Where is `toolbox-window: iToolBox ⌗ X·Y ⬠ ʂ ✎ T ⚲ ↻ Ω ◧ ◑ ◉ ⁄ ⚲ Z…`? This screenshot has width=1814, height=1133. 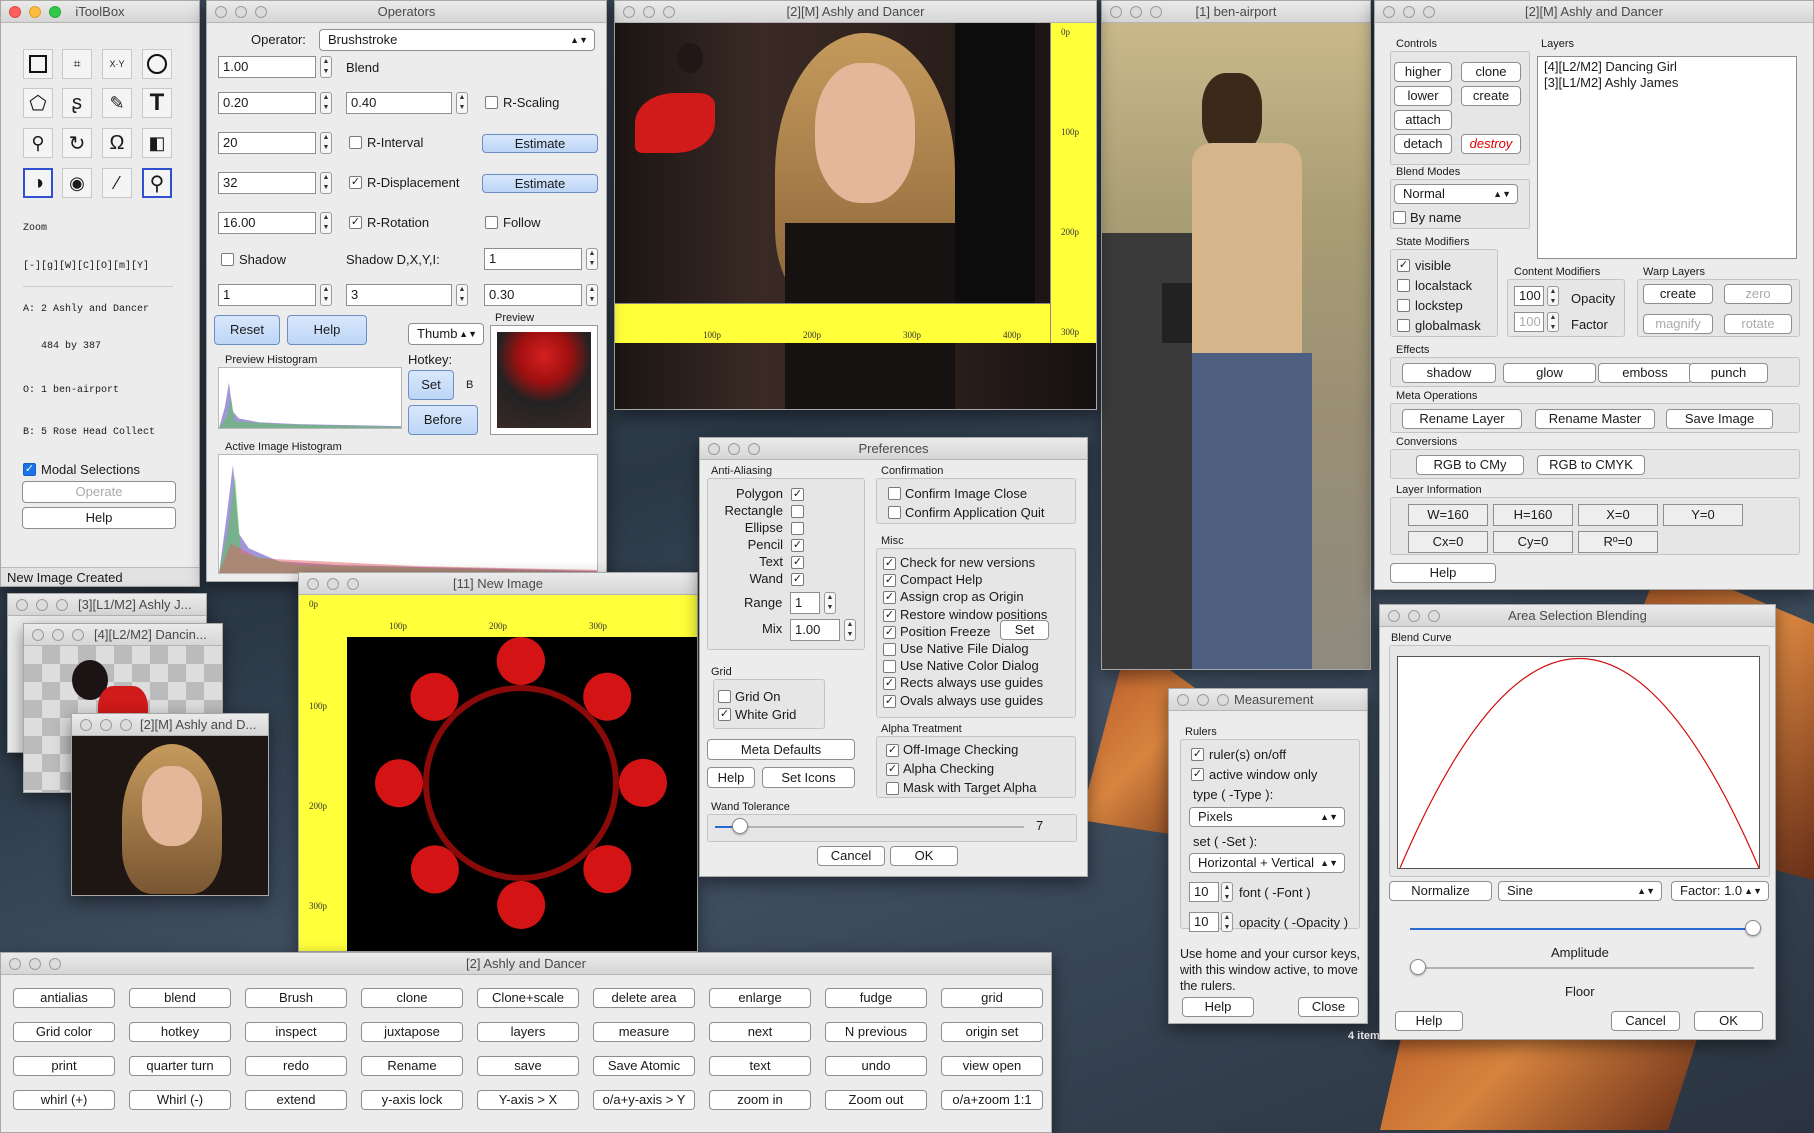
toolbox-window: iToolBox ⌗ X·Y ⬠ ʂ ✎ T ⚲ ↻ Ω ◧ ◑ ◉ ⁄ ⚲ Z… is located at coordinates (100, 293).